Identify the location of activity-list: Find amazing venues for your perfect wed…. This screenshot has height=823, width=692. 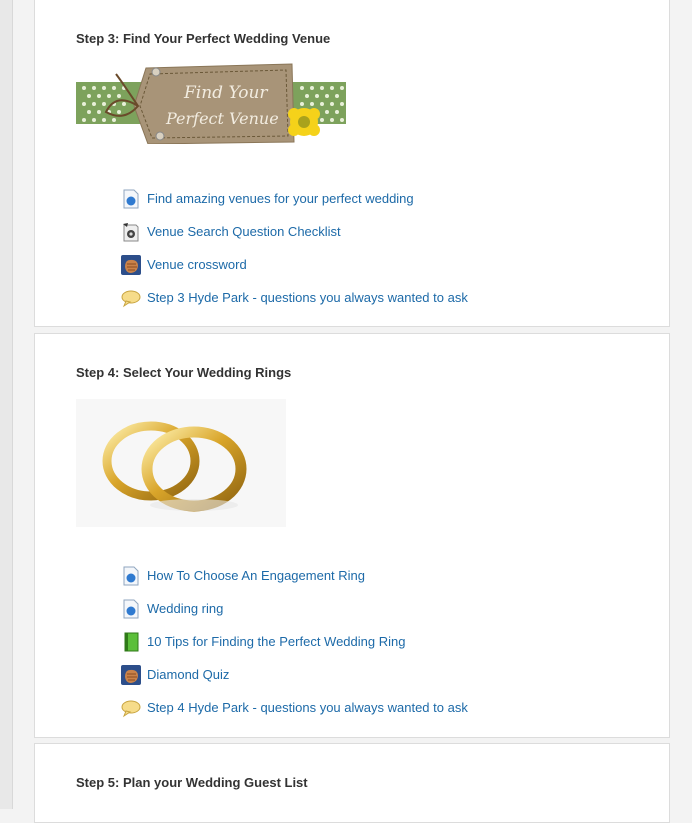
(294, 248).